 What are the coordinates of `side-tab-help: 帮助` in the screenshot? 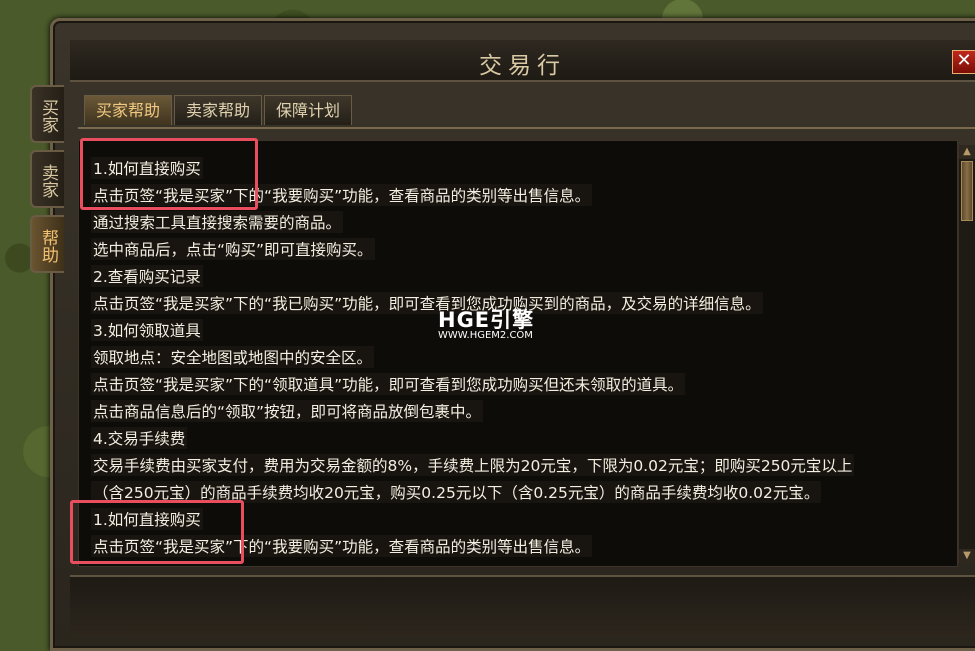 It's located at (47, 244).